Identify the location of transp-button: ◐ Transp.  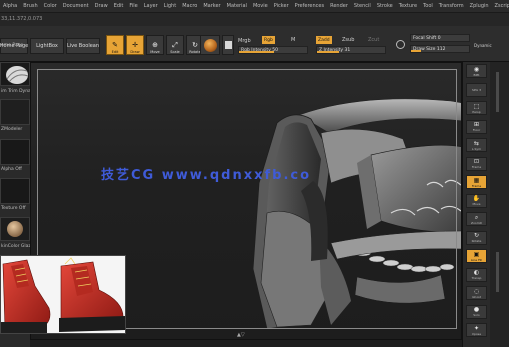
(476, 274).